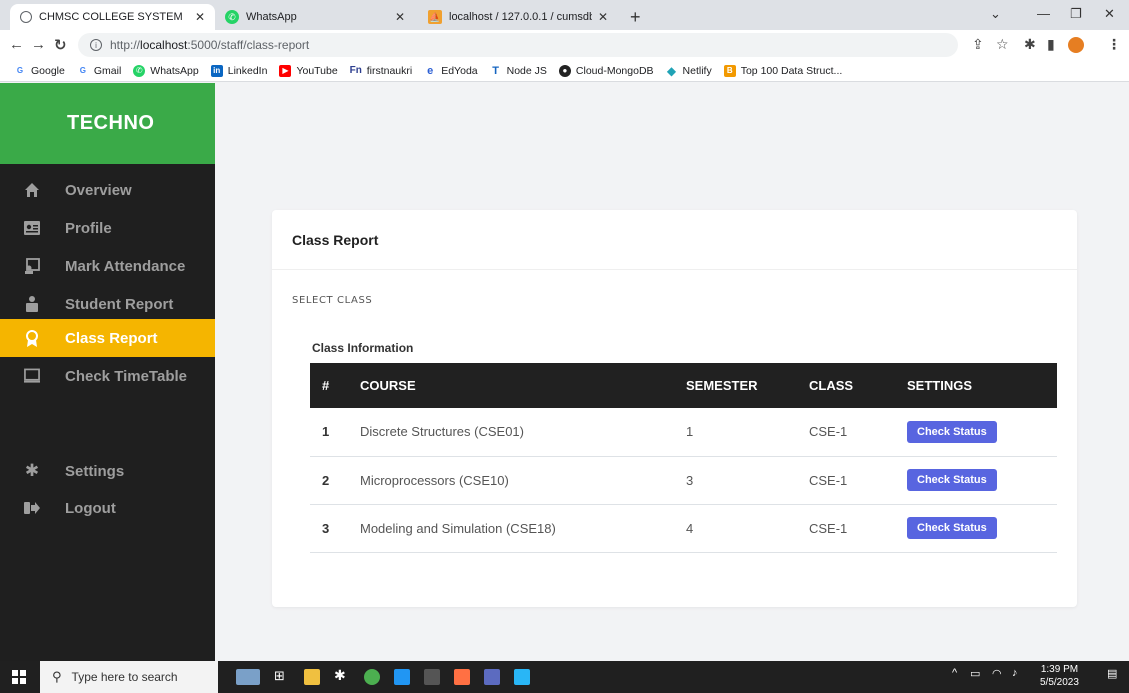  What do you see at coordinates (107, 338) in the screenshot?
I see `sidebar-item-class-report: Class Report` at bounding box center [107, 338].